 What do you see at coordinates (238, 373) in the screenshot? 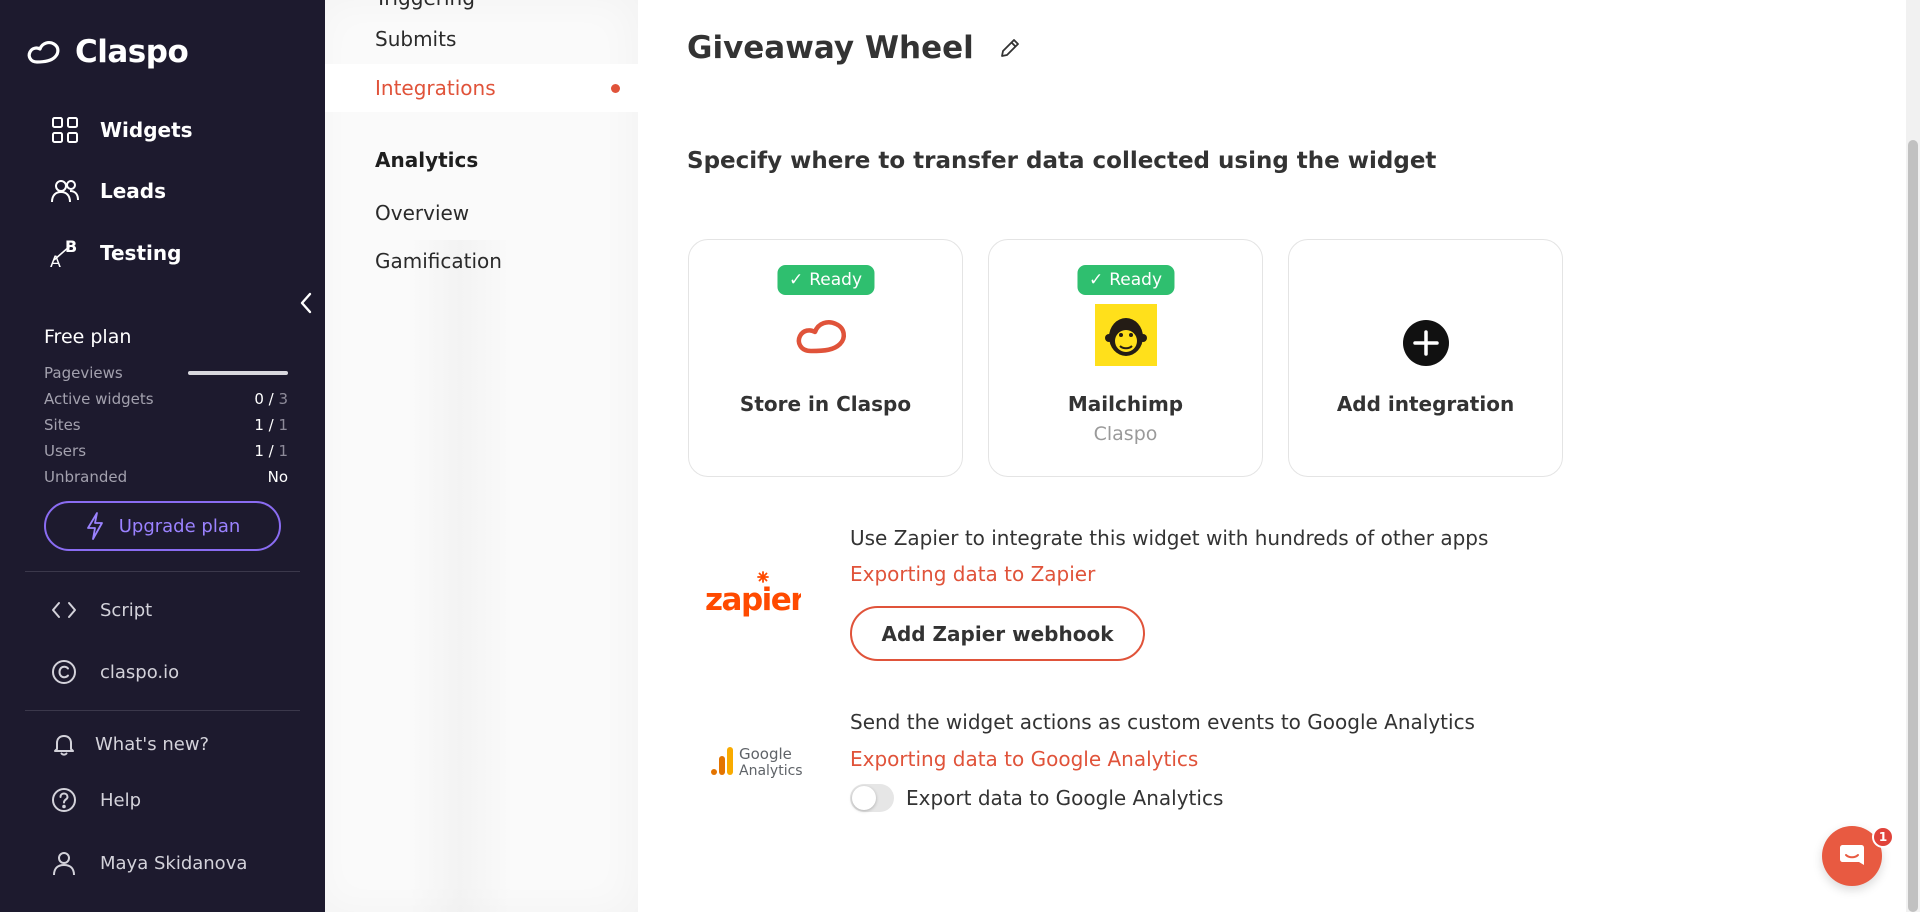
I see `pageviews-progress-bar` at bounding box center [238, 373].